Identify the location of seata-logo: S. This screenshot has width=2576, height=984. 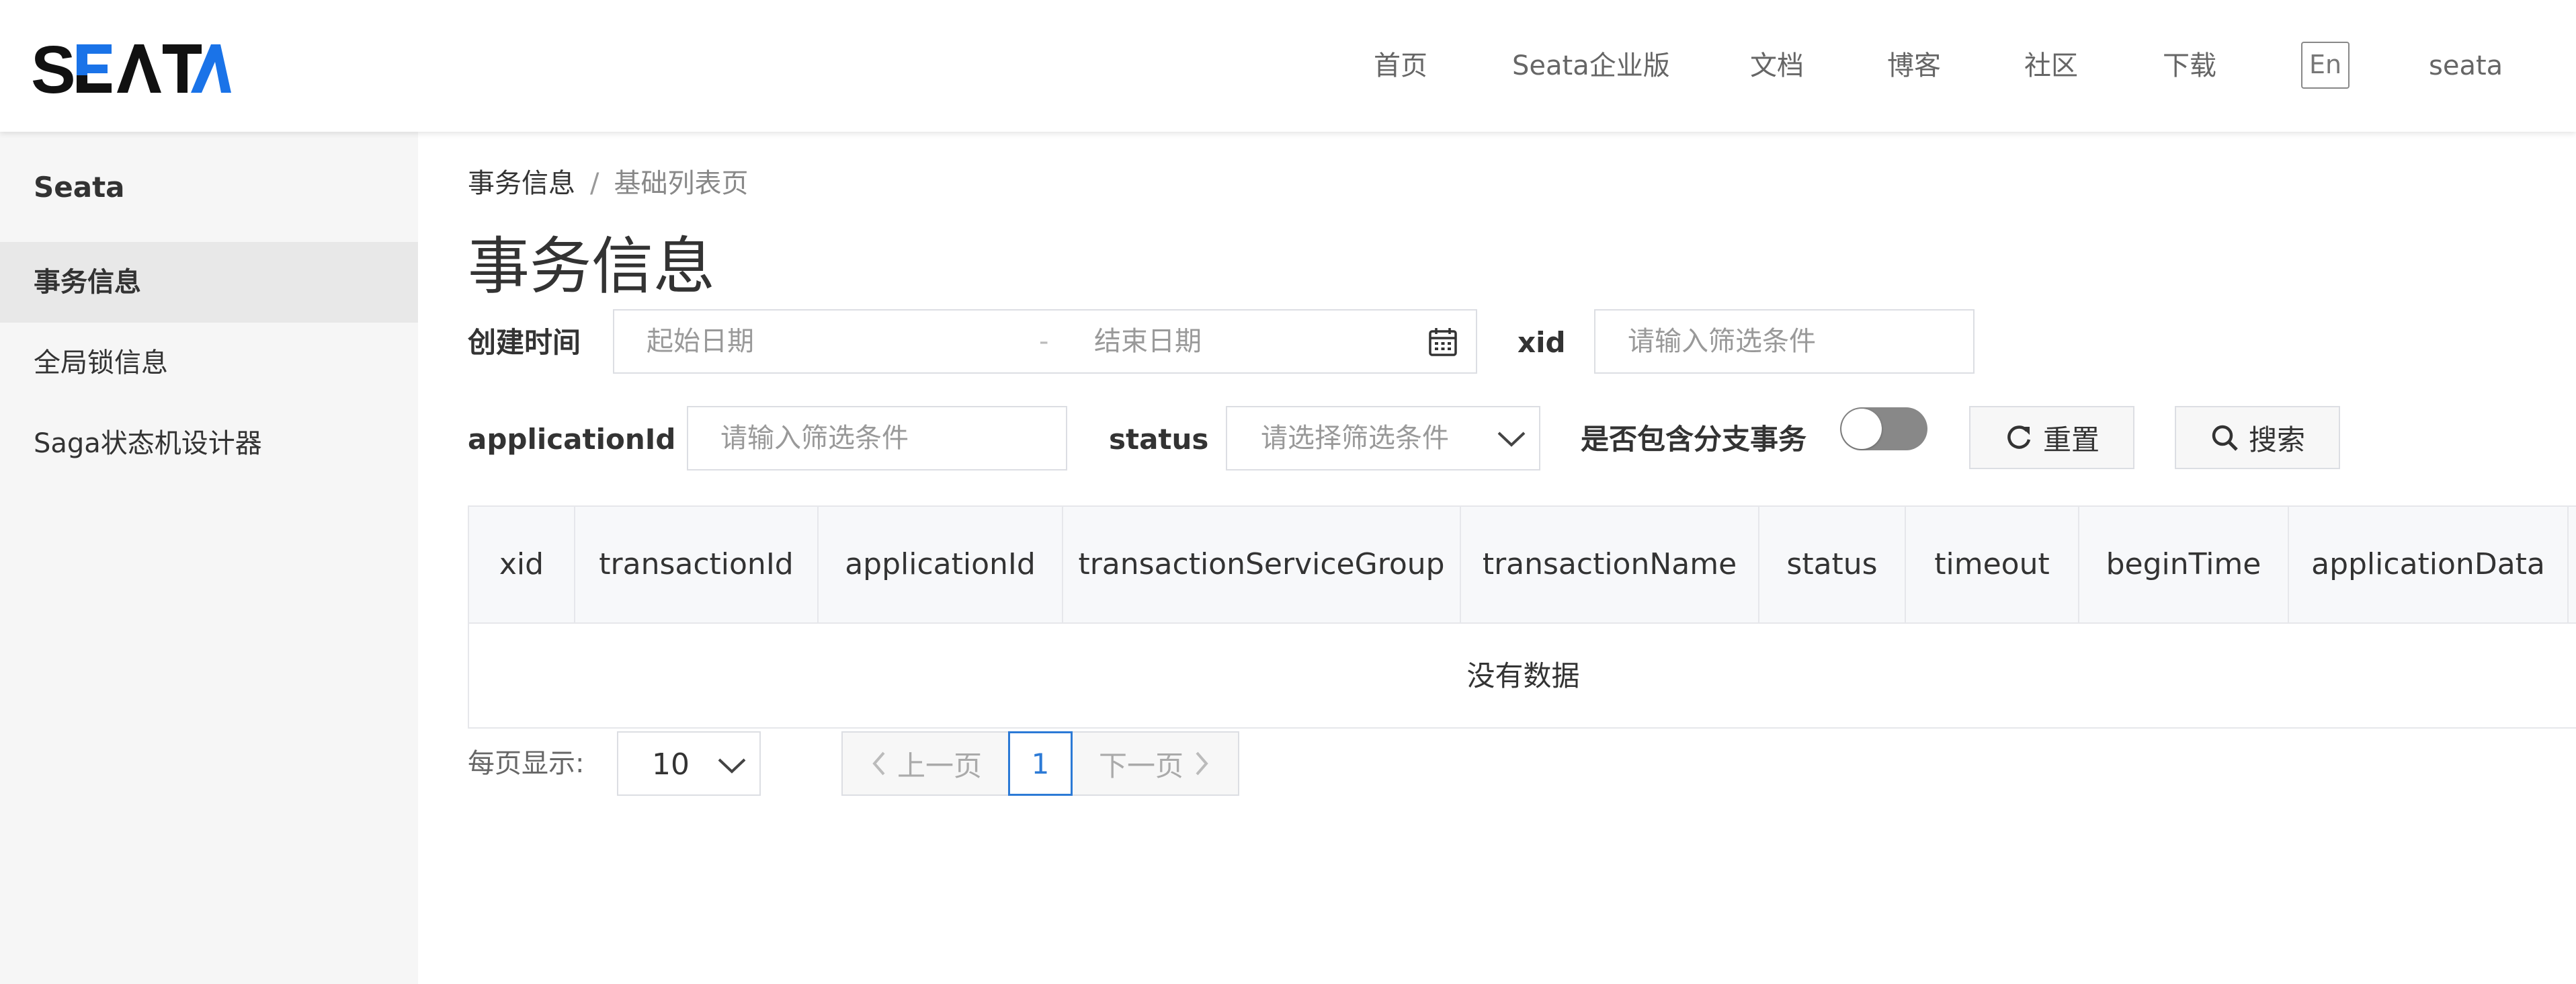
(132, 68).